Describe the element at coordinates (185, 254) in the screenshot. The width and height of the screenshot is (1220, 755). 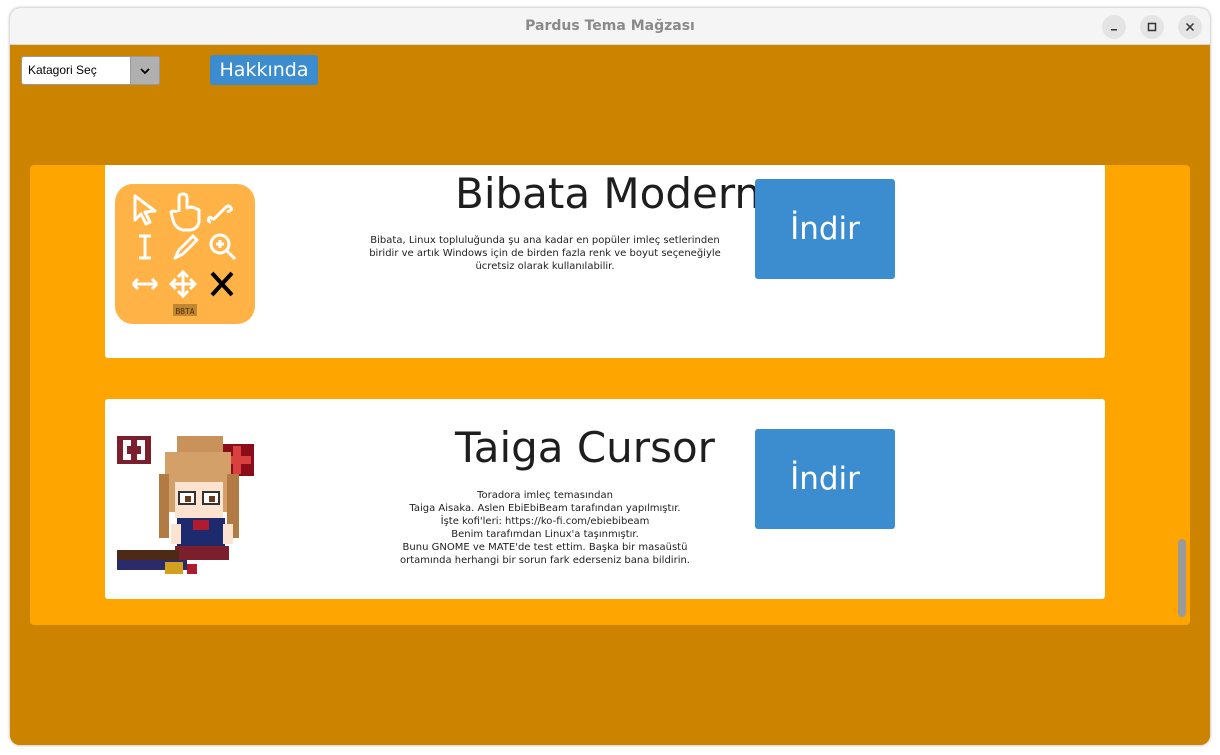
I see `cursor-set-icon: BBTA` at that location.